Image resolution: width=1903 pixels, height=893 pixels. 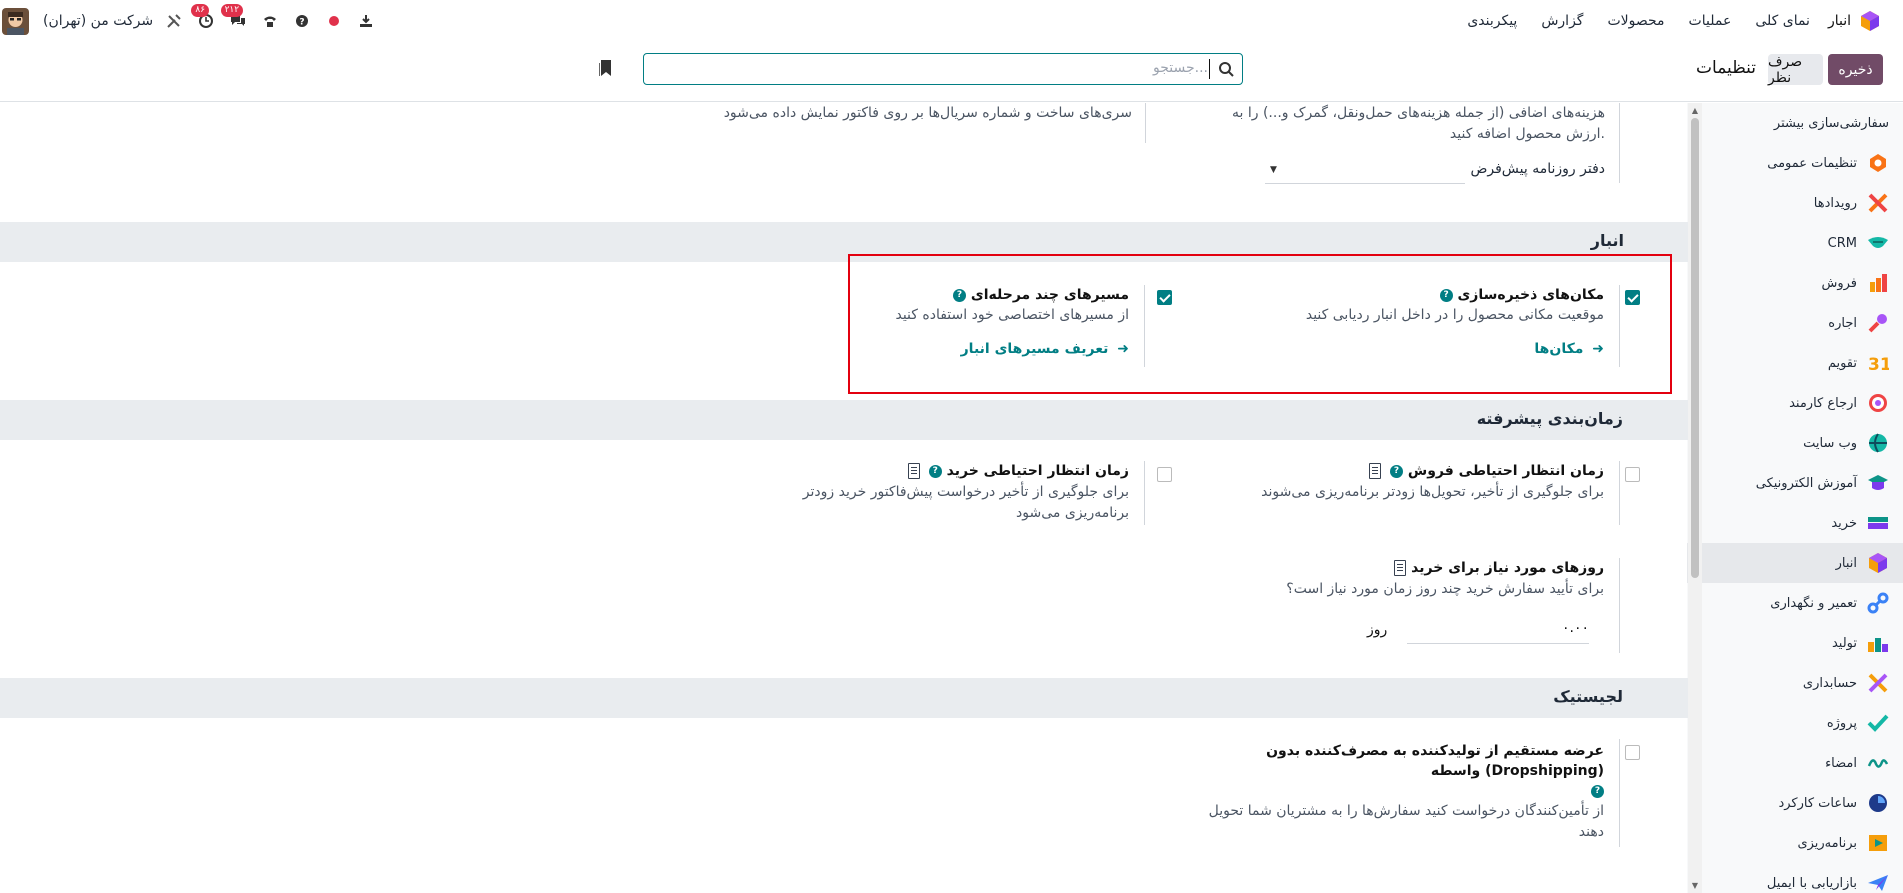 I want to click on settings-app-icon, so click(x=1878, y=163).